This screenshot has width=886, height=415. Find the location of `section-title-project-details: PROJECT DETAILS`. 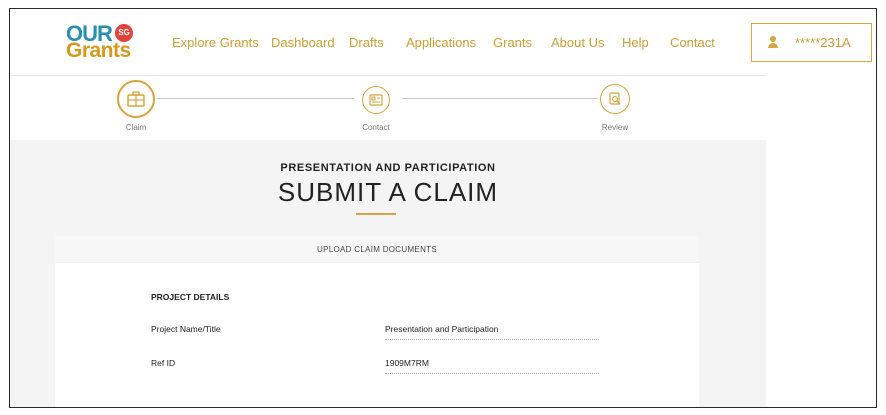

section-title-project-details: PROJECT DETAILS is located at coordinates (190, 297).